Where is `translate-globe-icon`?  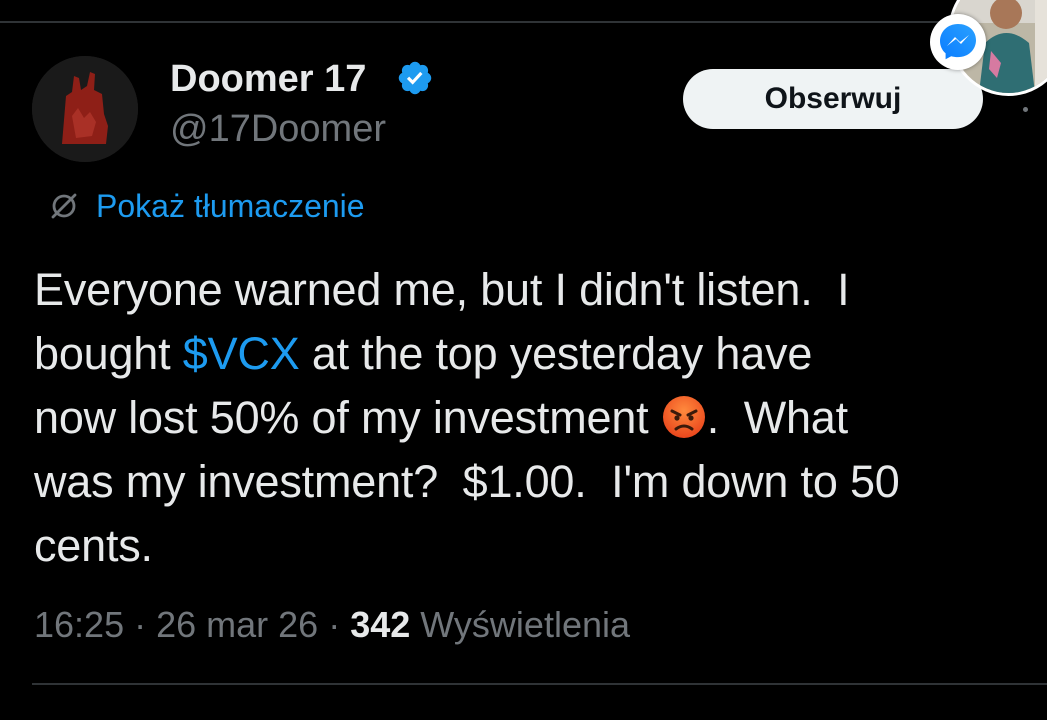 translate-globe-icon is located at coordinates (64, 206).